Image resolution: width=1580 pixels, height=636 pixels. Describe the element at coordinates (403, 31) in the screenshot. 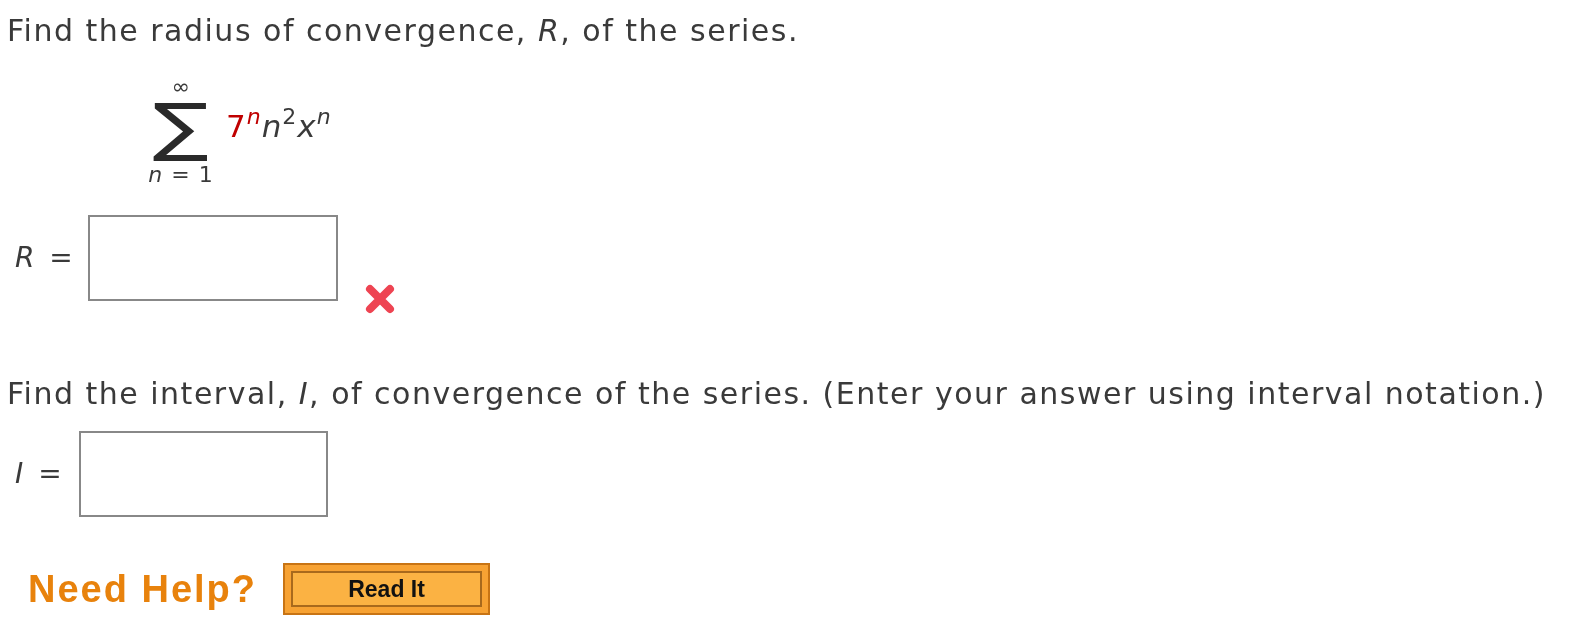

I see `question-prompt: Find the radius of convergence, R, of the series.` at that location.